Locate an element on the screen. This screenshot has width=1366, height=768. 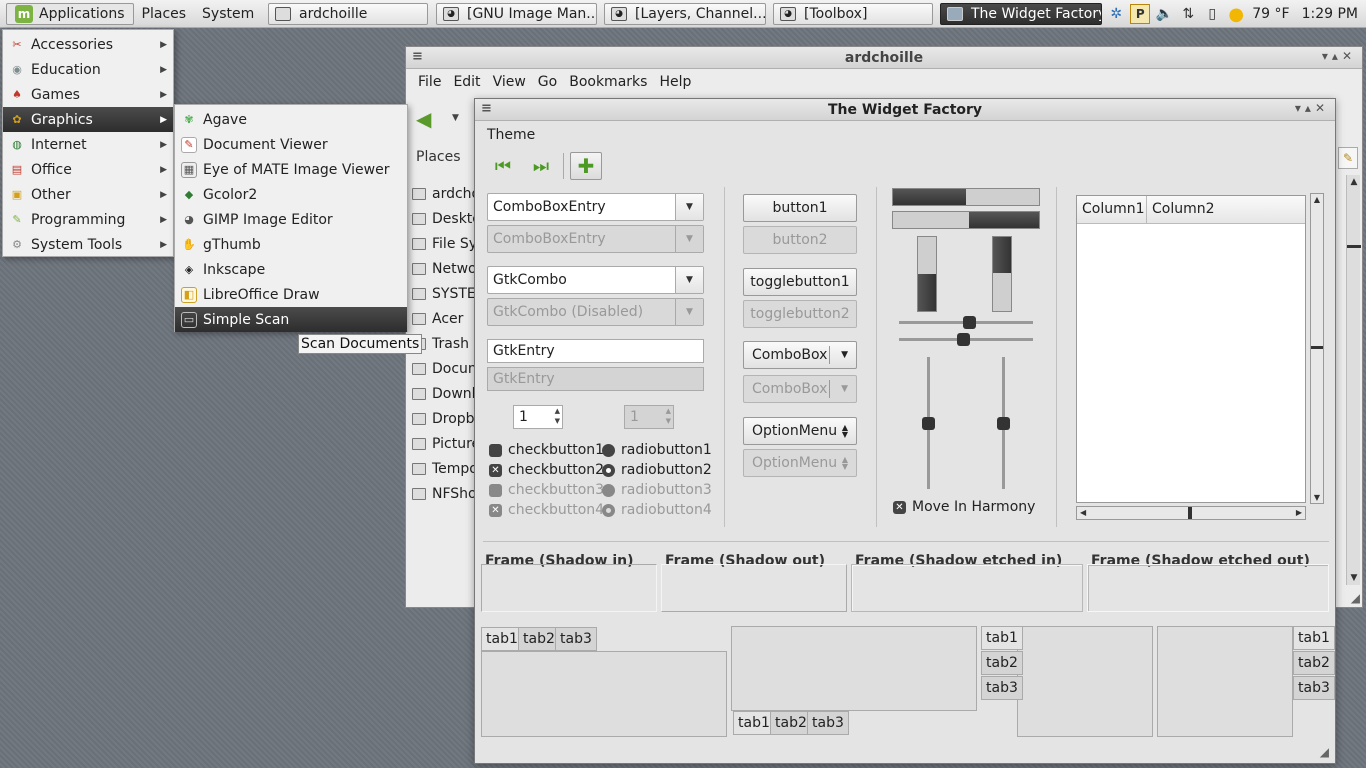
menu-item-gthumb: ✋ gThumb is located at coordinates (291, 244).